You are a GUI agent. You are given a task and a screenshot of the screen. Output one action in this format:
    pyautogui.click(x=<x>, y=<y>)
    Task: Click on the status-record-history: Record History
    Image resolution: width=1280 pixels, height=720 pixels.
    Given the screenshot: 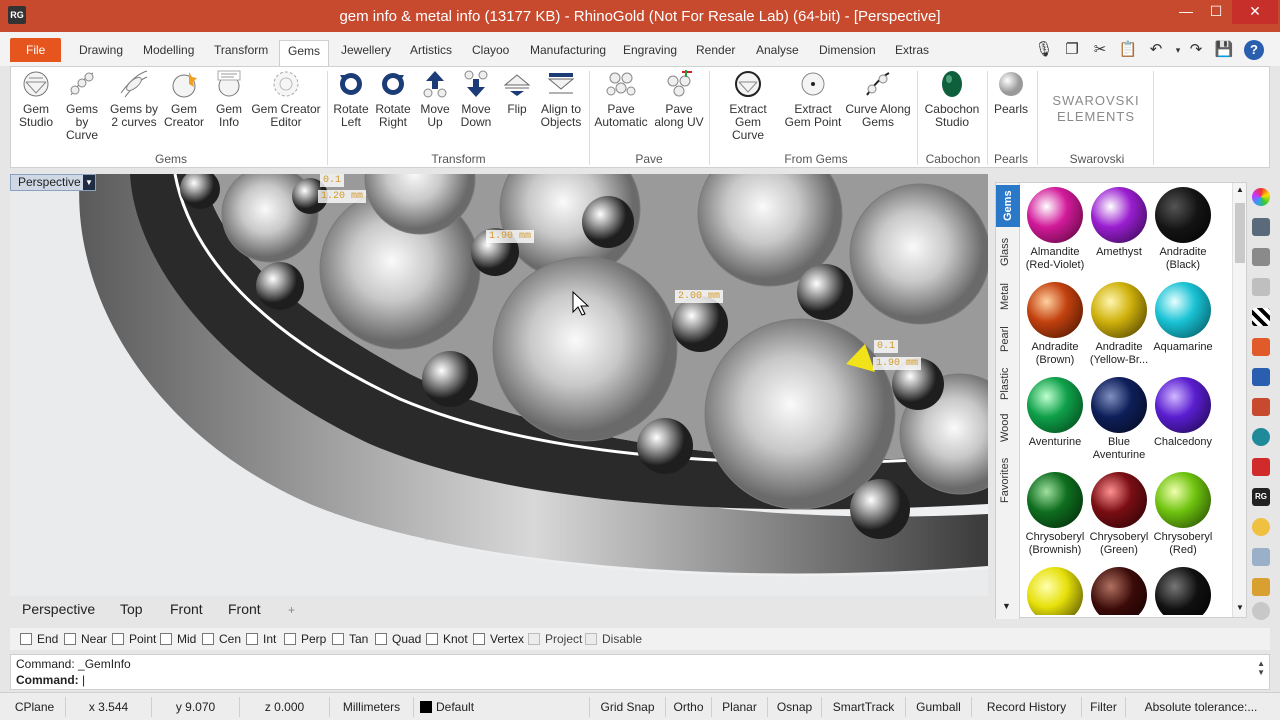 What is the action you would take?
    pyautogui.click(x=1027, y=707)
    